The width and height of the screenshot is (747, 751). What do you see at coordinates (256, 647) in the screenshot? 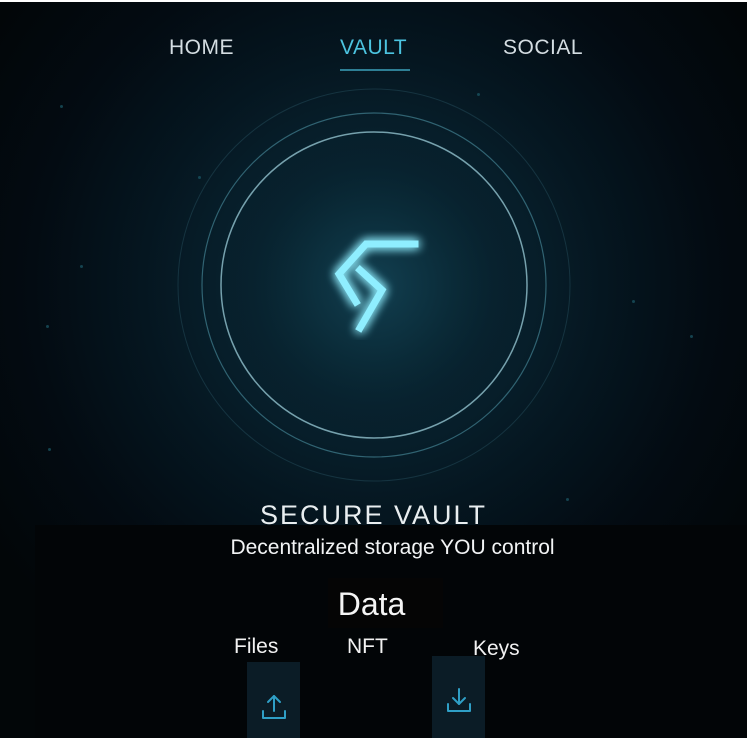
I see `tab-files: Files` at bounding box center [256, 647].